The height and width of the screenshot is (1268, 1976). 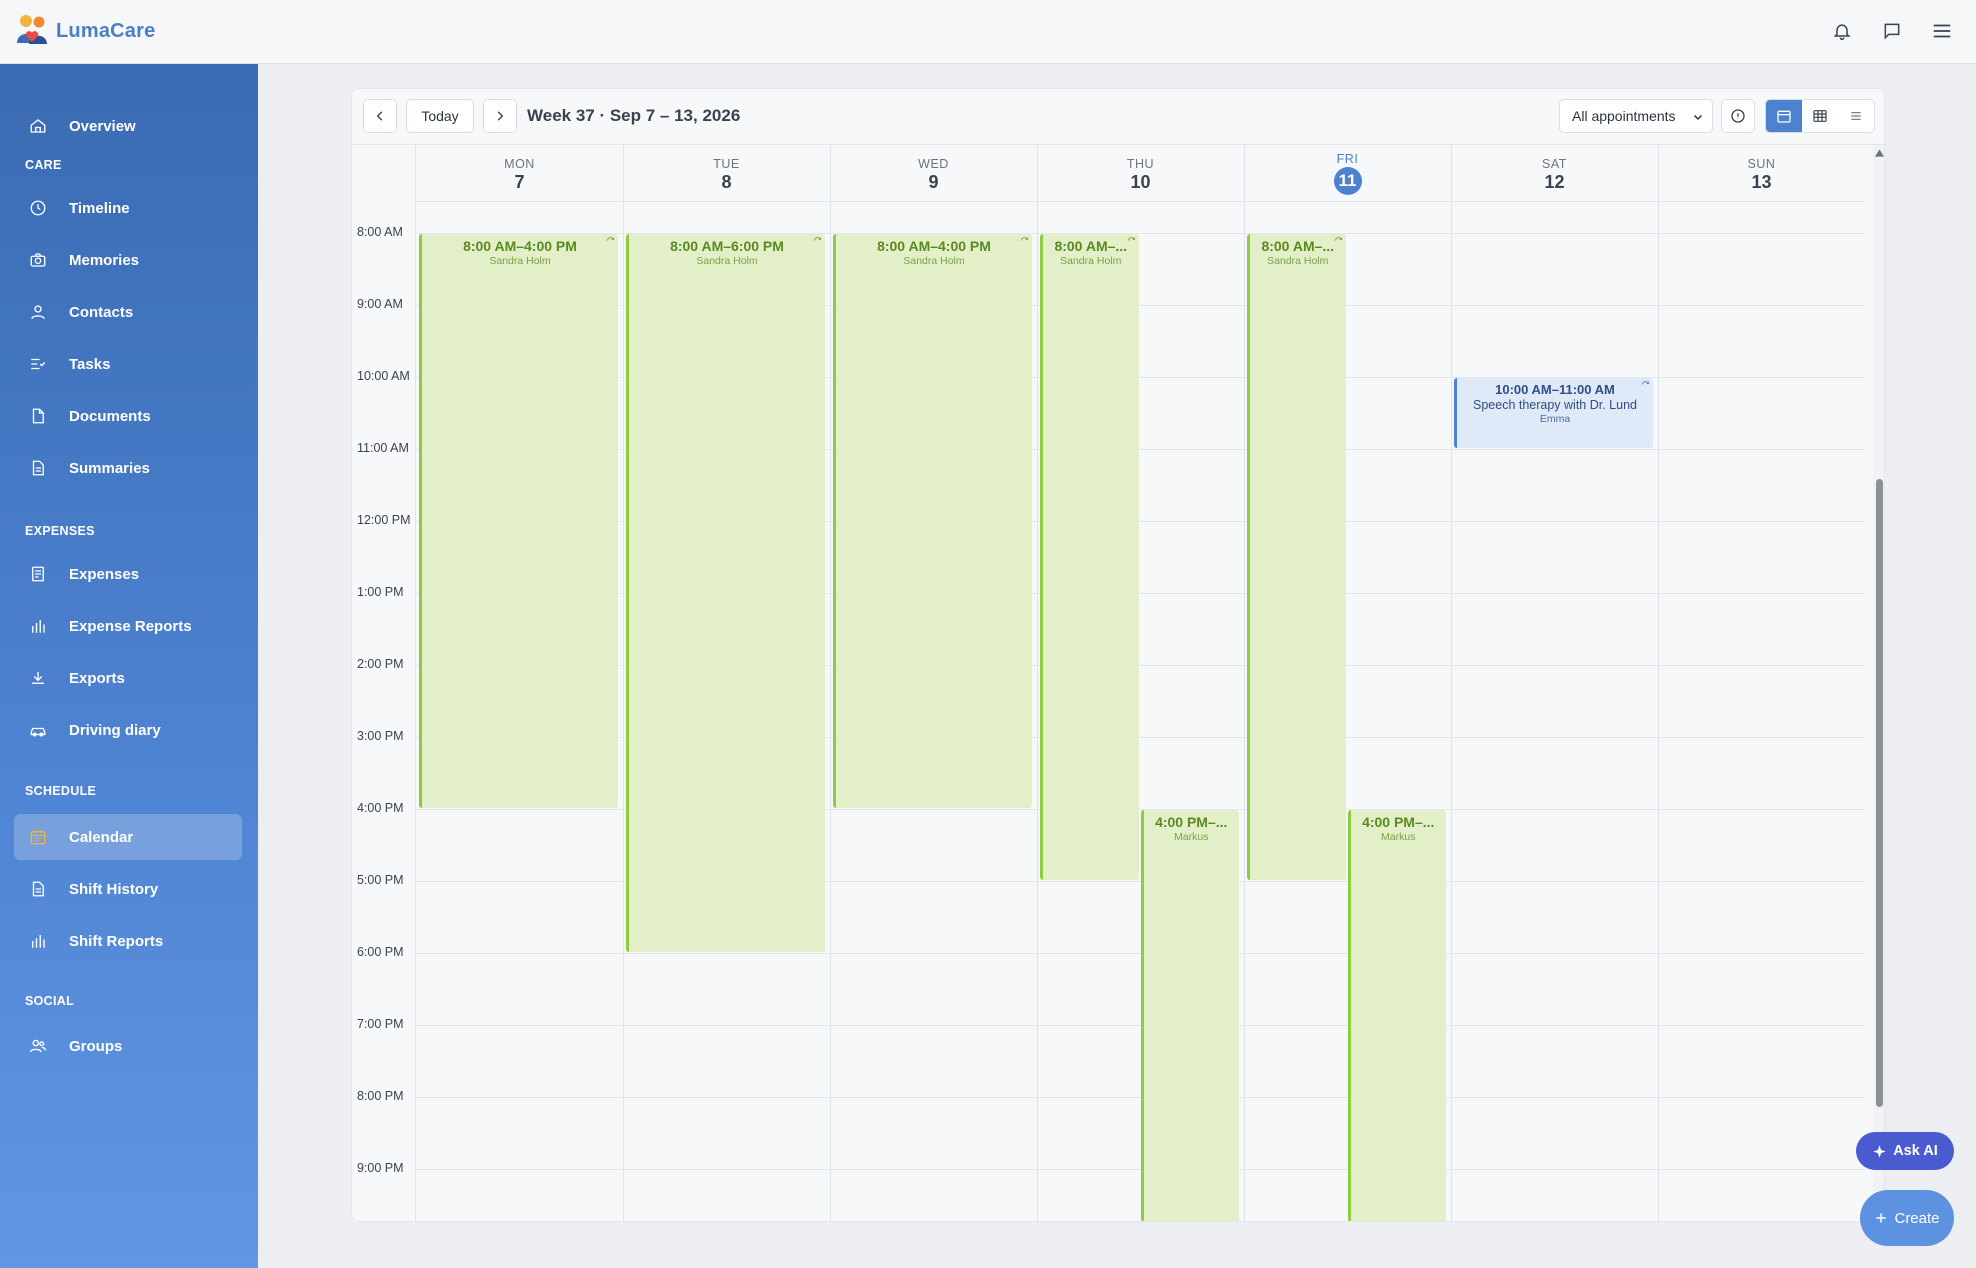 I want to click on day-header-thu: THU 10, so click(x=1140, y=173).